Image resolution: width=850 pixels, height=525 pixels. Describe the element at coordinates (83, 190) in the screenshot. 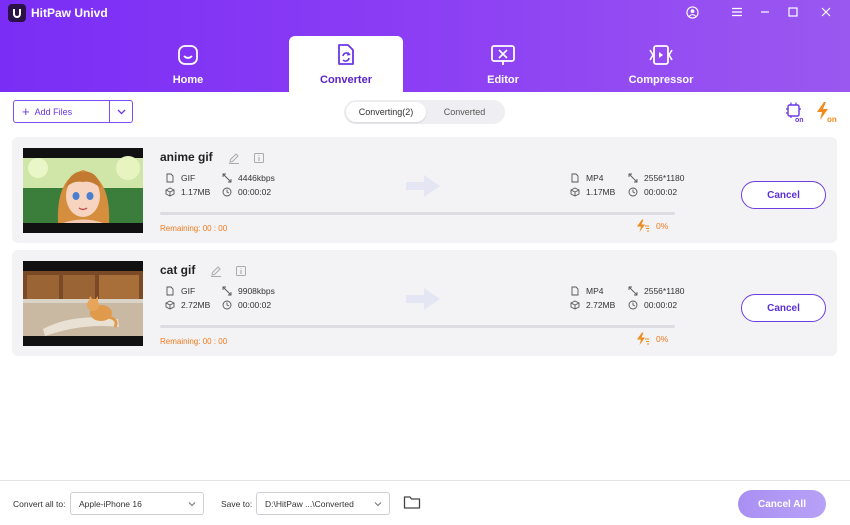

I see `anime-video-thumbnail` at that location.